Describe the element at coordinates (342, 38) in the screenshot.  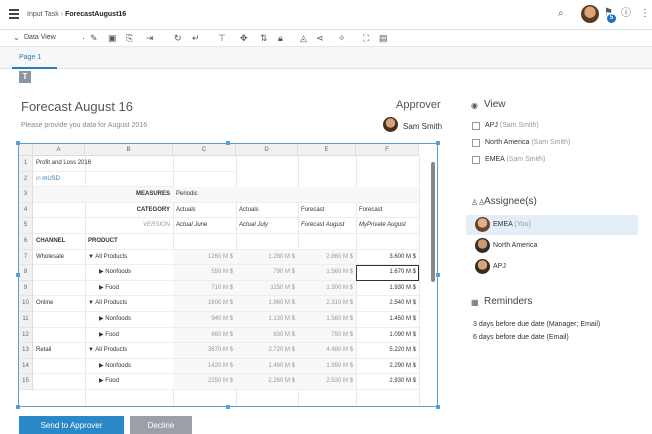
I see `pin-icon: ✧` at that location.